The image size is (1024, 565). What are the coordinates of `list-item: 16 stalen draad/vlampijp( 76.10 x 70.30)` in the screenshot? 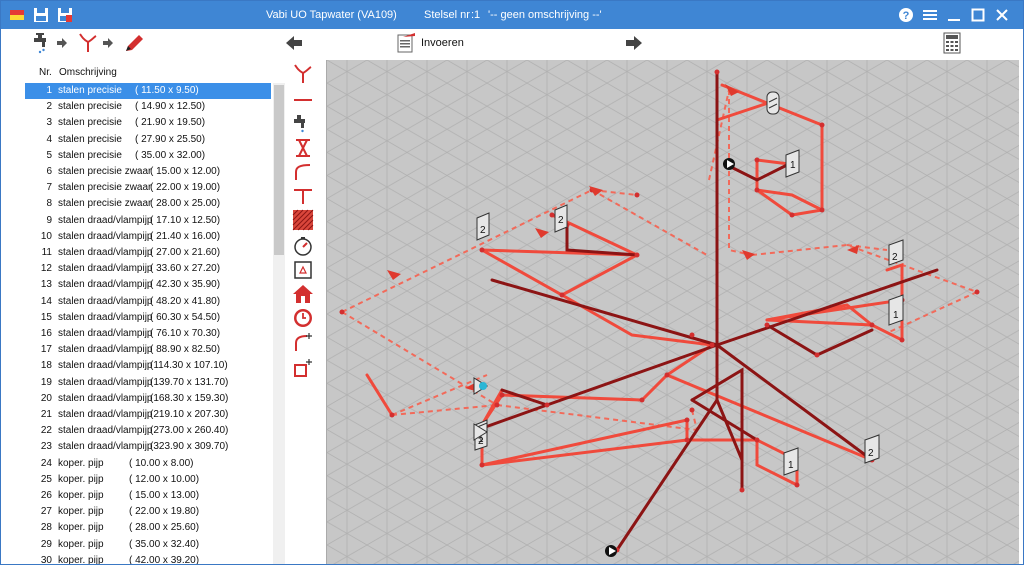 It's located at (148, 334).